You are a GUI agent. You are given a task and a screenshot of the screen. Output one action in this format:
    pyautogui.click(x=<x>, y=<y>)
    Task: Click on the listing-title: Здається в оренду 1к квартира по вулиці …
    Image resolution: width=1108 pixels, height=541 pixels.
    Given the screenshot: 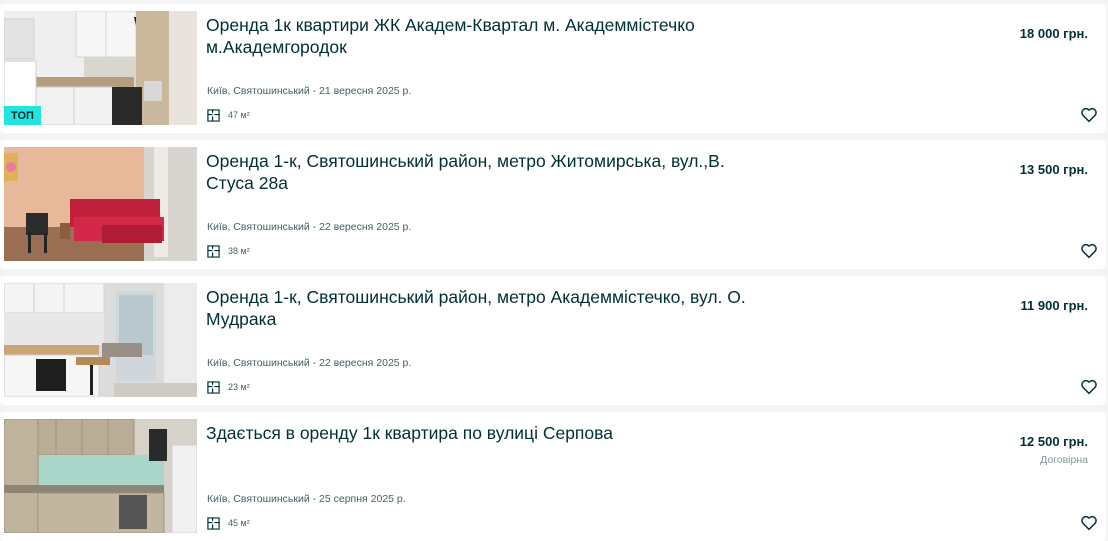 What is the action you would take?
    pyautogui.click(x=491, y=433)
    